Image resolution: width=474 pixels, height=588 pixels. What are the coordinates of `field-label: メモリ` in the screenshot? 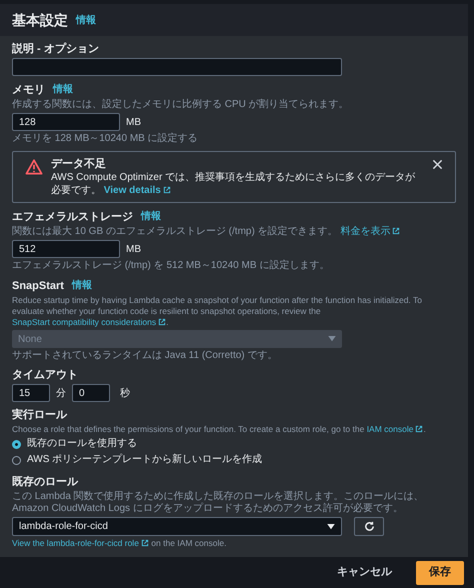 It's located at (28, 89).